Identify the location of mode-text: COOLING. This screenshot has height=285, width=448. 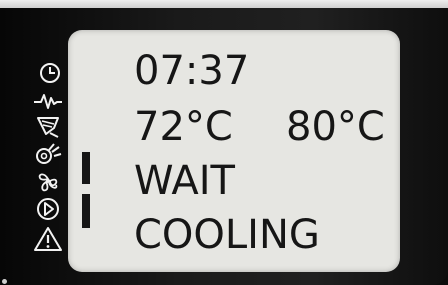
(227, 235).